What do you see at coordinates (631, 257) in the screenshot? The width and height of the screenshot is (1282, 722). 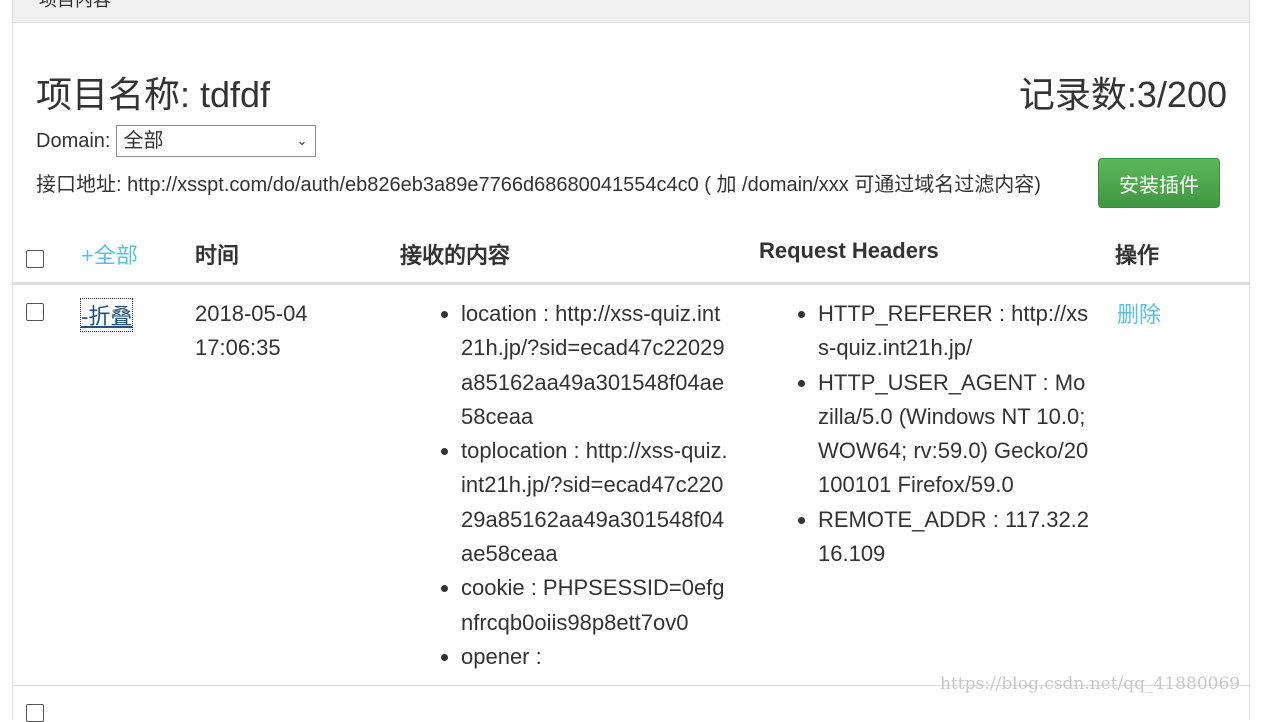 I see `table-header: +全部 时间 接收的内容 Request Headers 操作` at bounding box center [631, 257].